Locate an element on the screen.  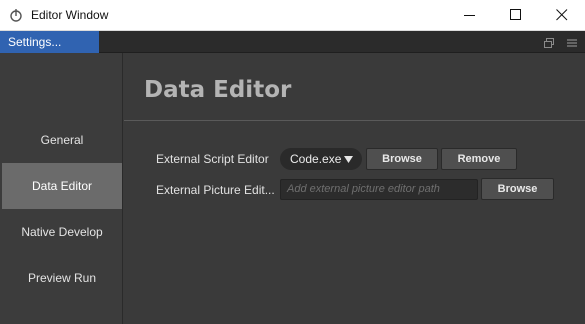
script-editor-label: External Script Editor is located at coordinates (212, 159).